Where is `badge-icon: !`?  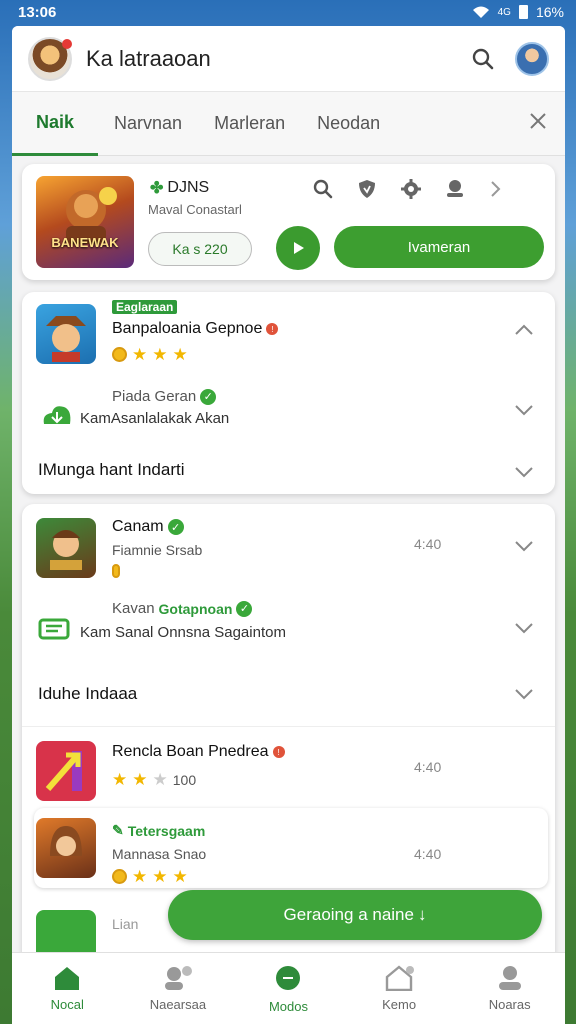 badge-icon: ! is located at coordinates (278, 752).